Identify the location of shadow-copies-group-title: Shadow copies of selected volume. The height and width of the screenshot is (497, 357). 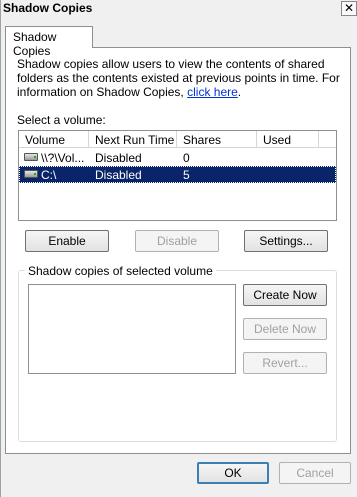
(120, 271).